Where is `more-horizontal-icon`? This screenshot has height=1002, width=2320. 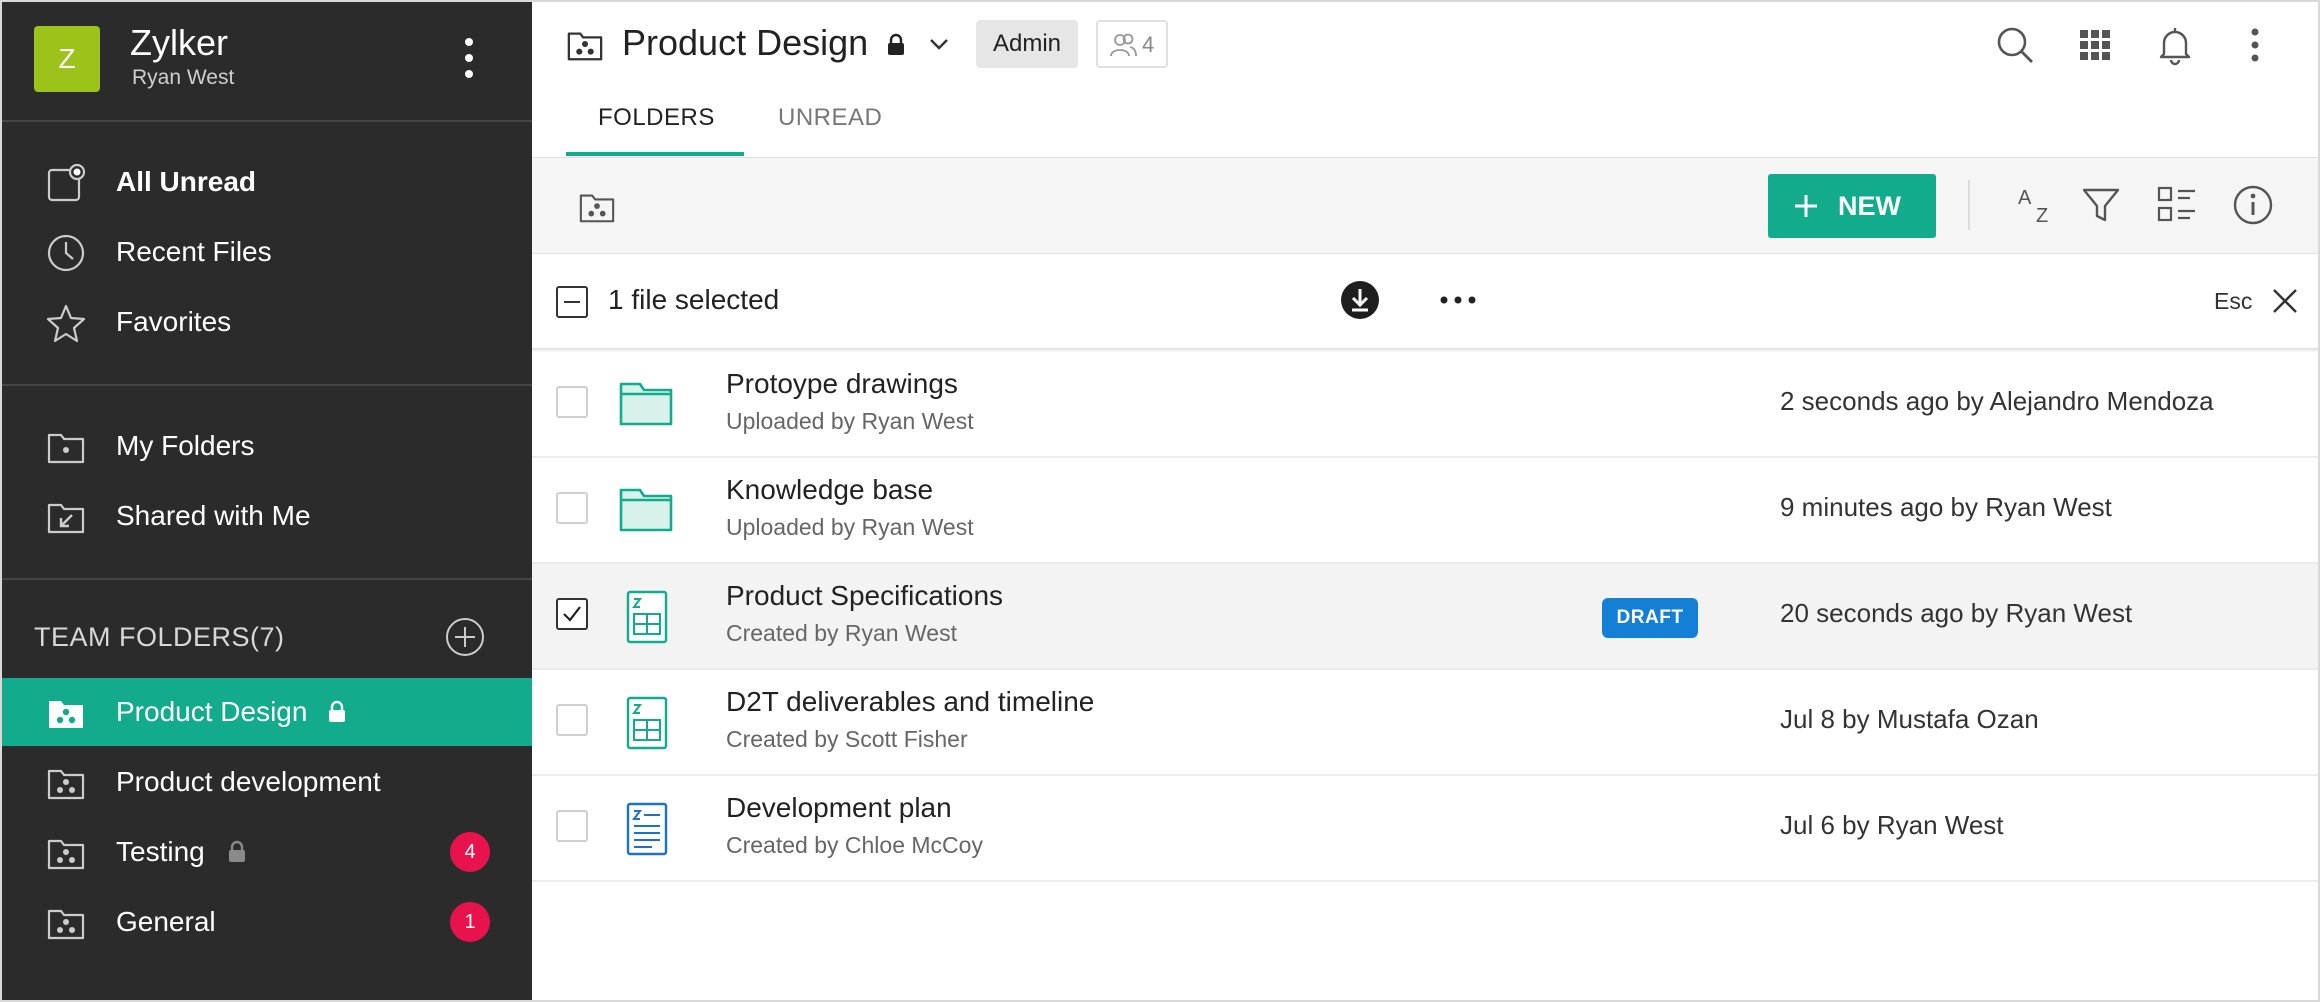
more-horizontal-icon is located at coordinates (1458, 300).